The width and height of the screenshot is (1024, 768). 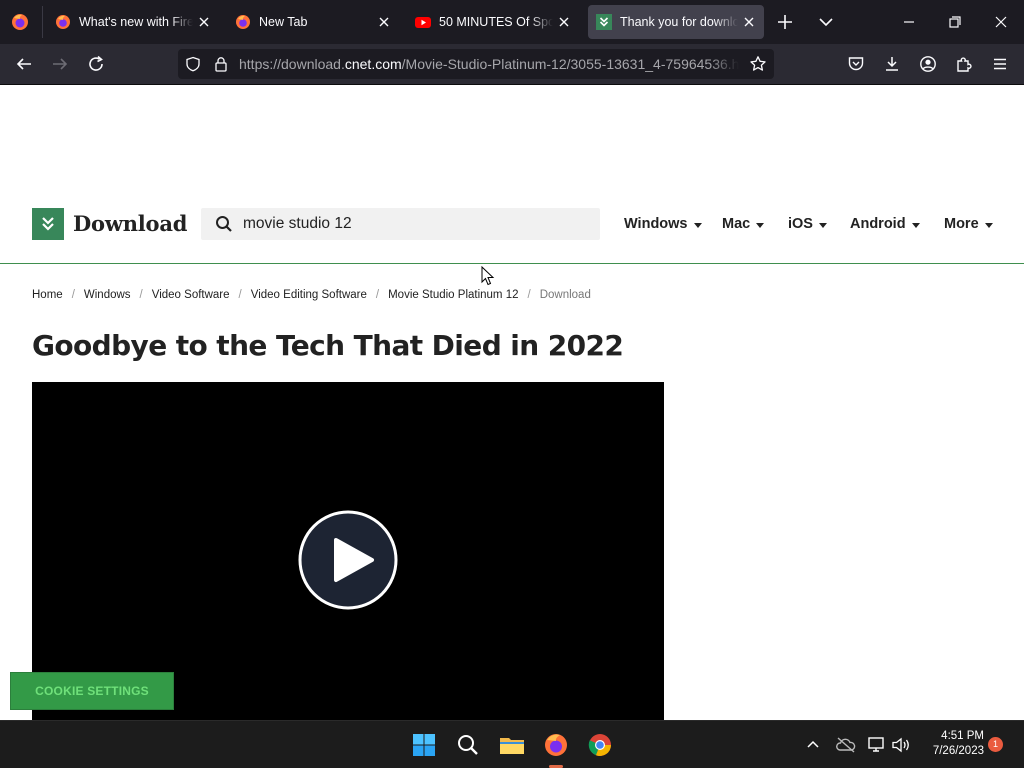 I want to click on clock-date: 7/26/2023, so click(x=958, y=751).